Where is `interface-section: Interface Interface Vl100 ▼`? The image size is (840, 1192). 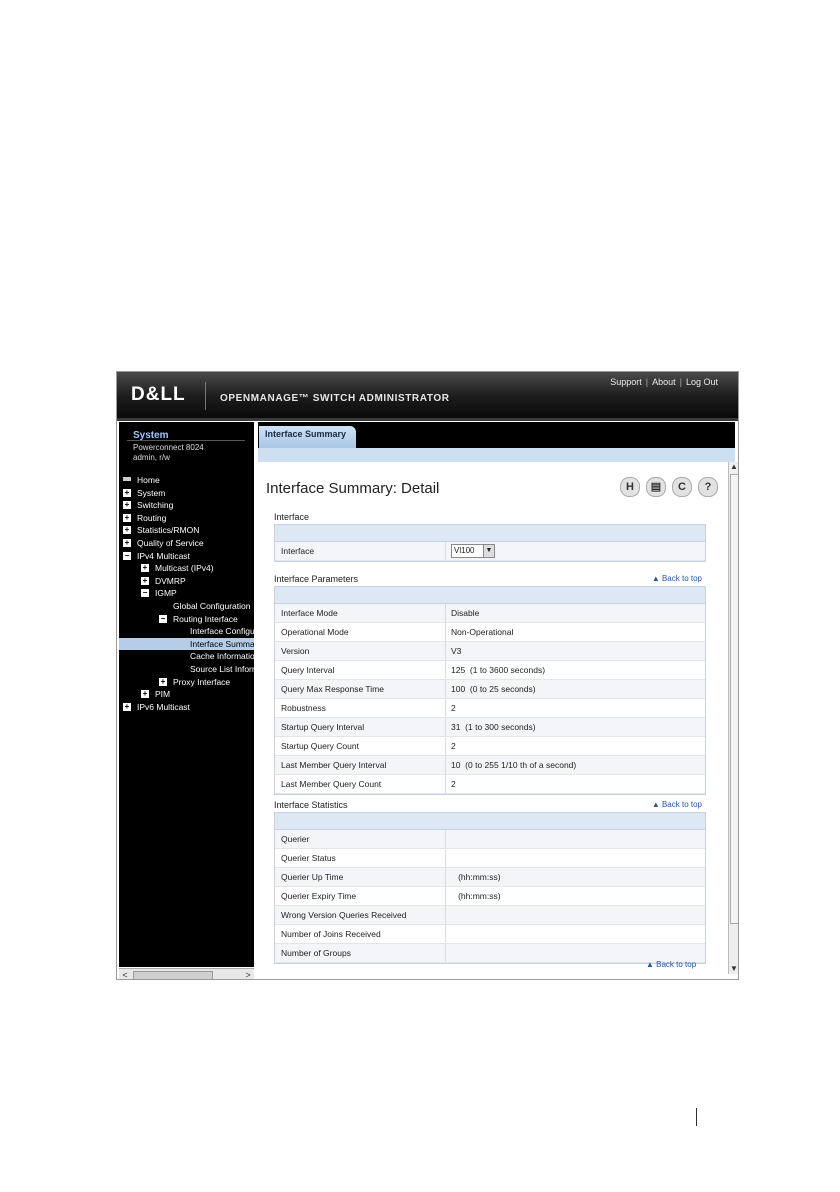
interface-section: Interface Interface Vl100 ▼ is located at coordinates (490, 537).